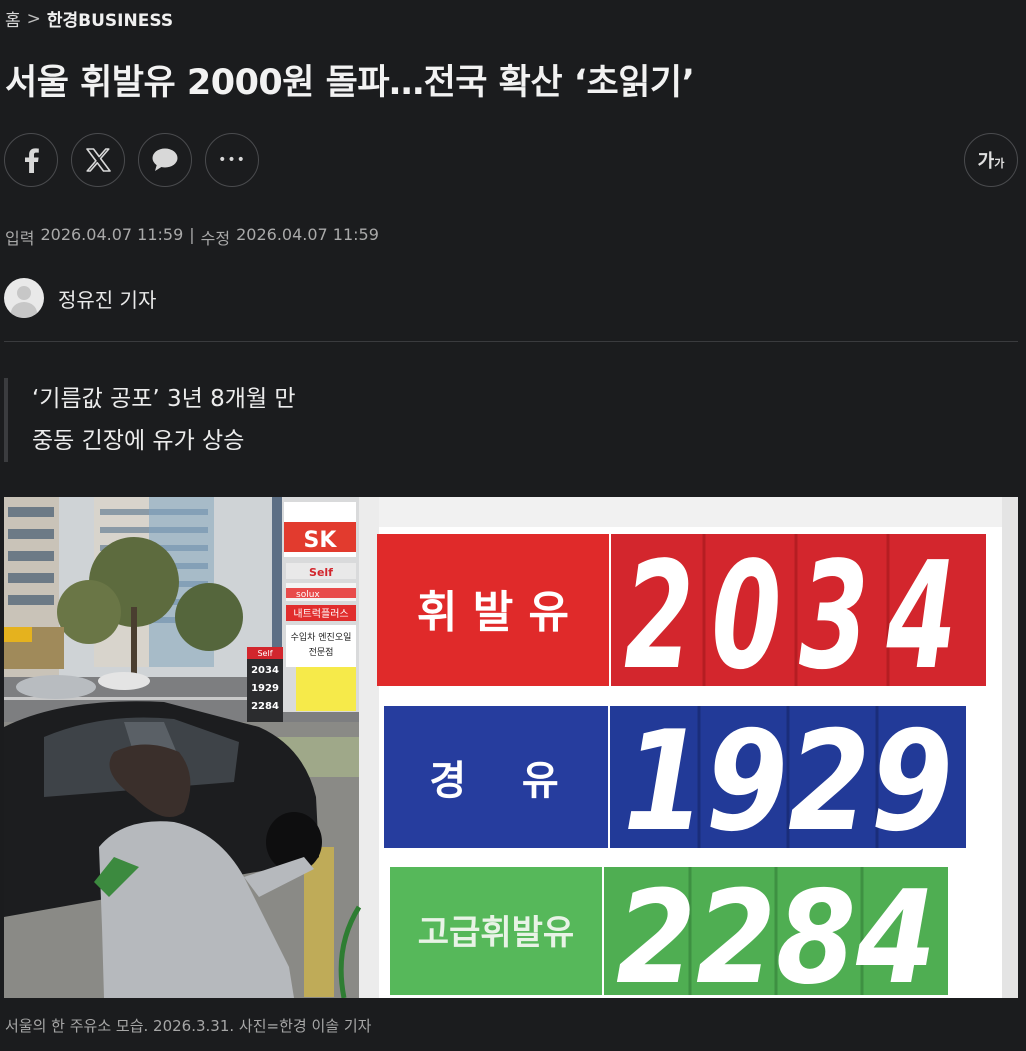  I want to click on facebook-share-button, so click(31, 160).